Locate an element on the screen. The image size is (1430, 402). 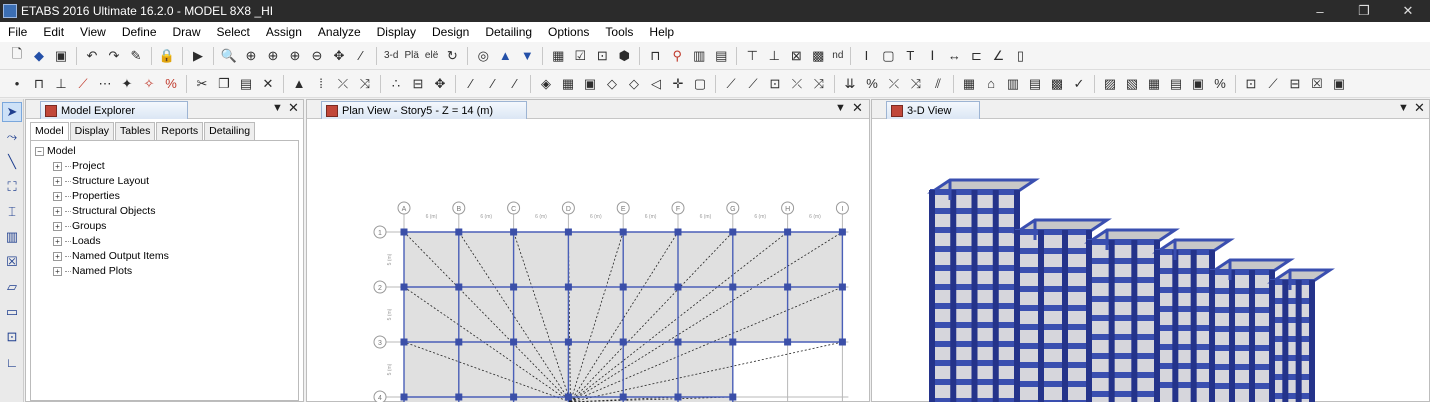
temperature-icon: ⤫ is located at coordinates (894, 84).